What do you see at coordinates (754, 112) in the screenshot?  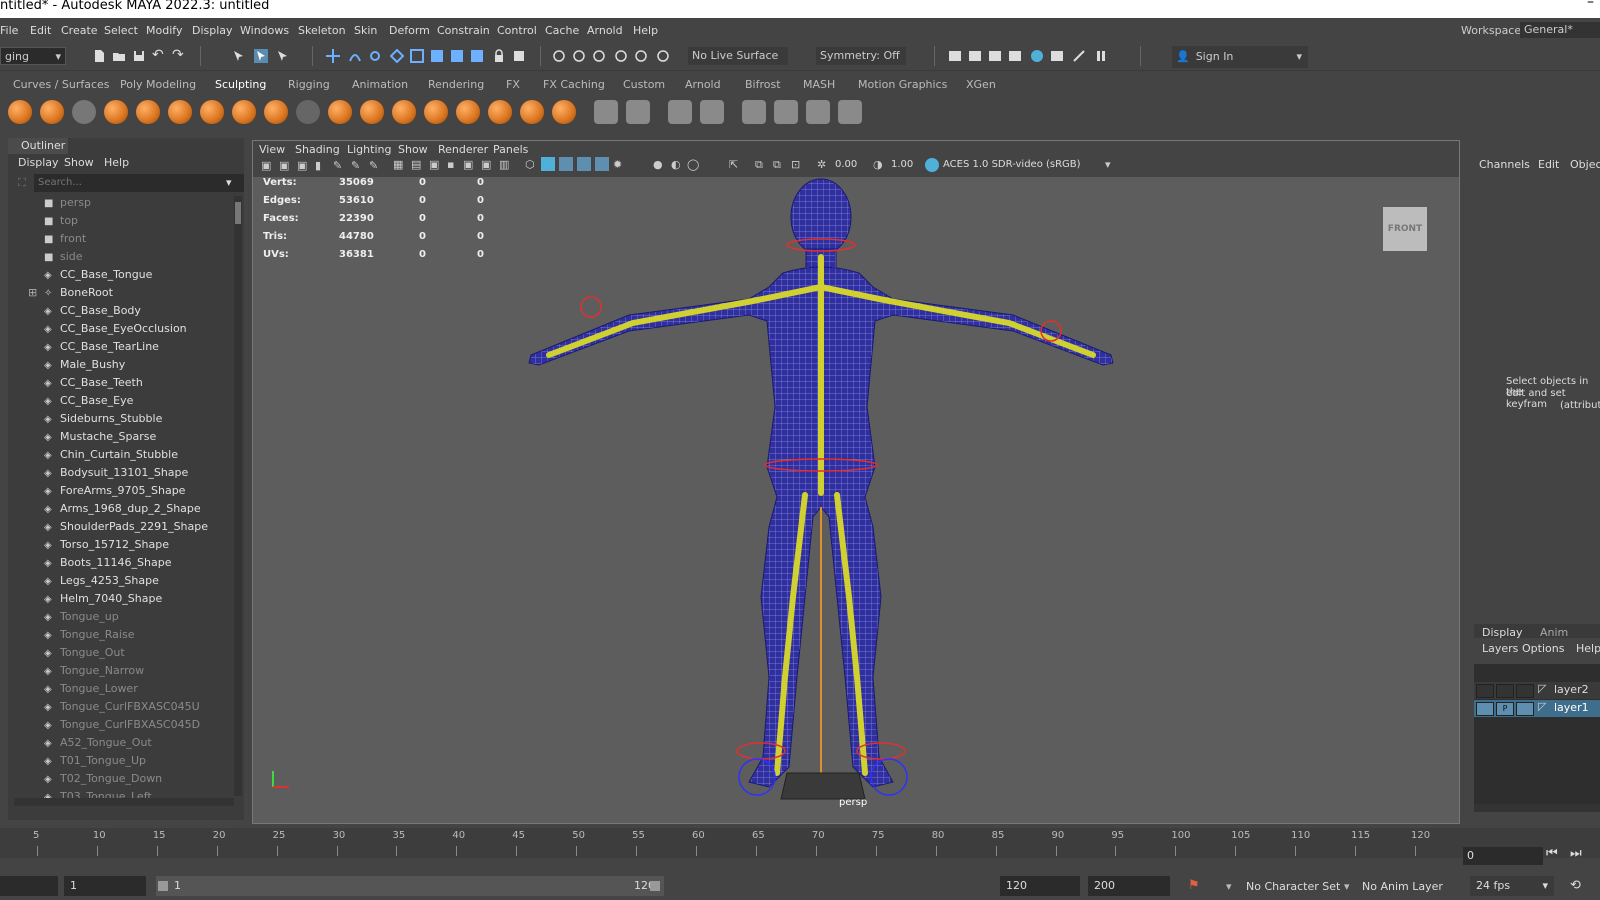 I see `blend-shape-icon` at bounding box center [754, 112].